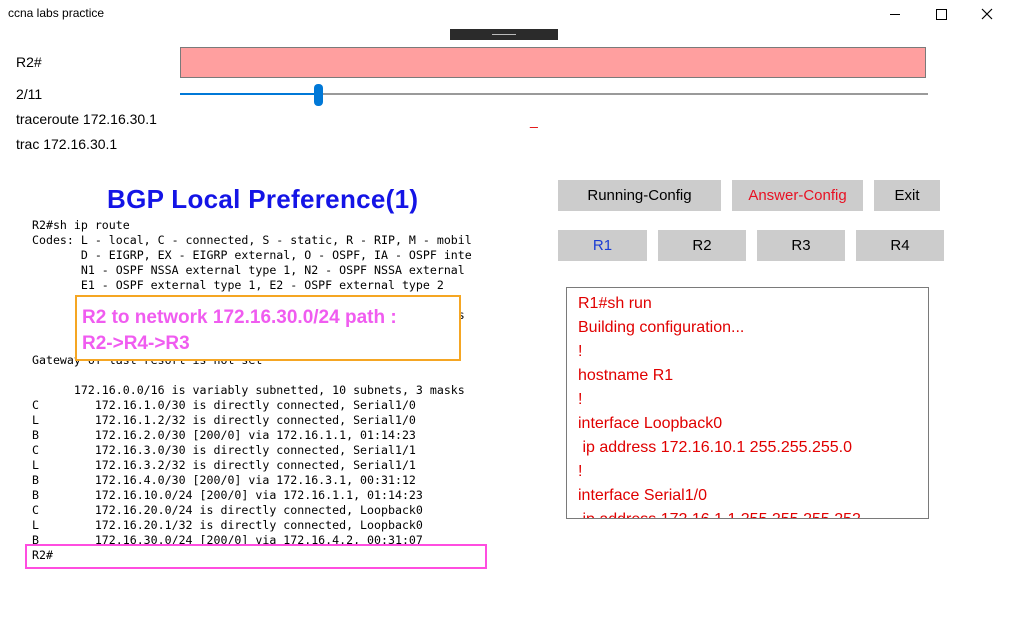 This screenshot has height=626, width=1009. What do you see at coordinates (797, 195) in the screenshot?
I see `answer-config-button: Answer-Config` at bounding box center [797, 195].